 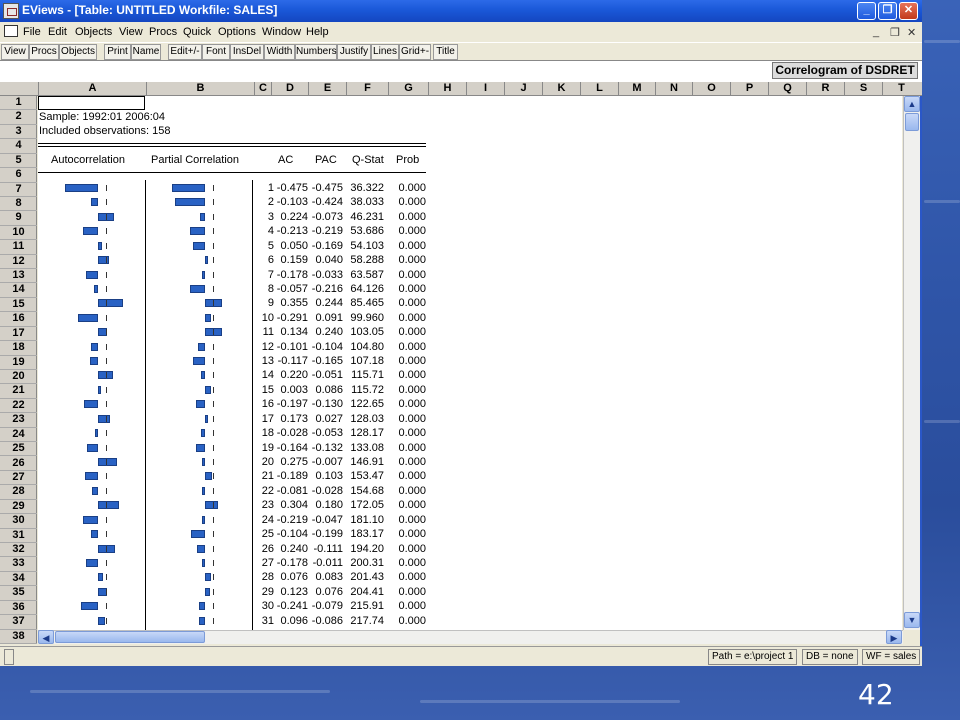 What do you see at coordinates (18, 348) in the screenshot?
I see `row-header: 18` at bounding box center [18, 348].